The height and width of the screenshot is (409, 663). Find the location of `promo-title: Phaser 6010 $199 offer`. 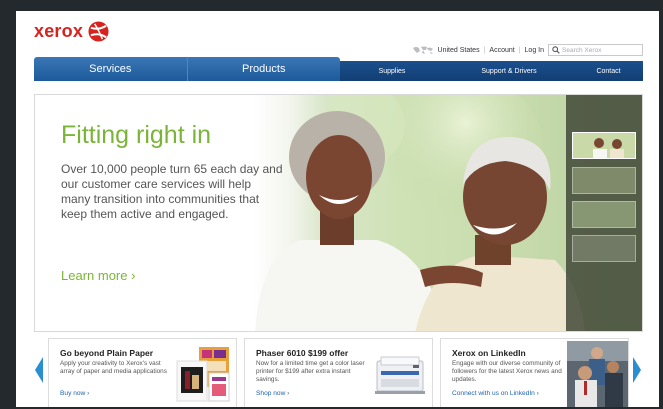

promo-title: Phaser 6010 $199 offer is located at coordinates (302, 353).